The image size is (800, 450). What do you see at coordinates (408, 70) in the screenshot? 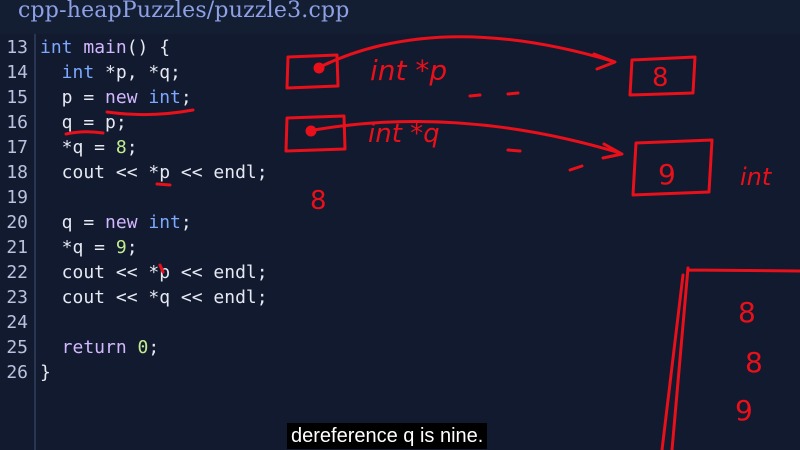
I see `label-int-p: int *p` at bounding box center [408, 70].